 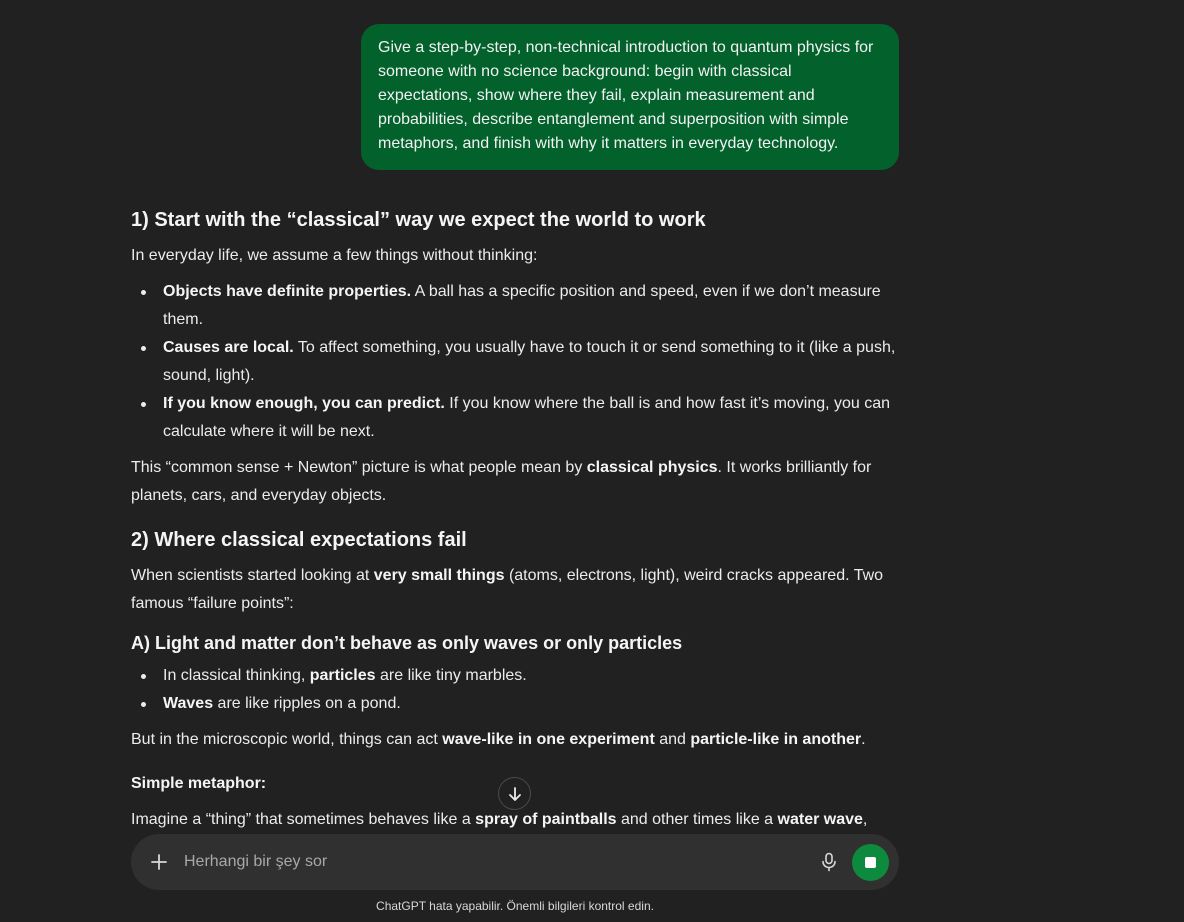 I want to click on prompt-input, so click(x=494, y=862).